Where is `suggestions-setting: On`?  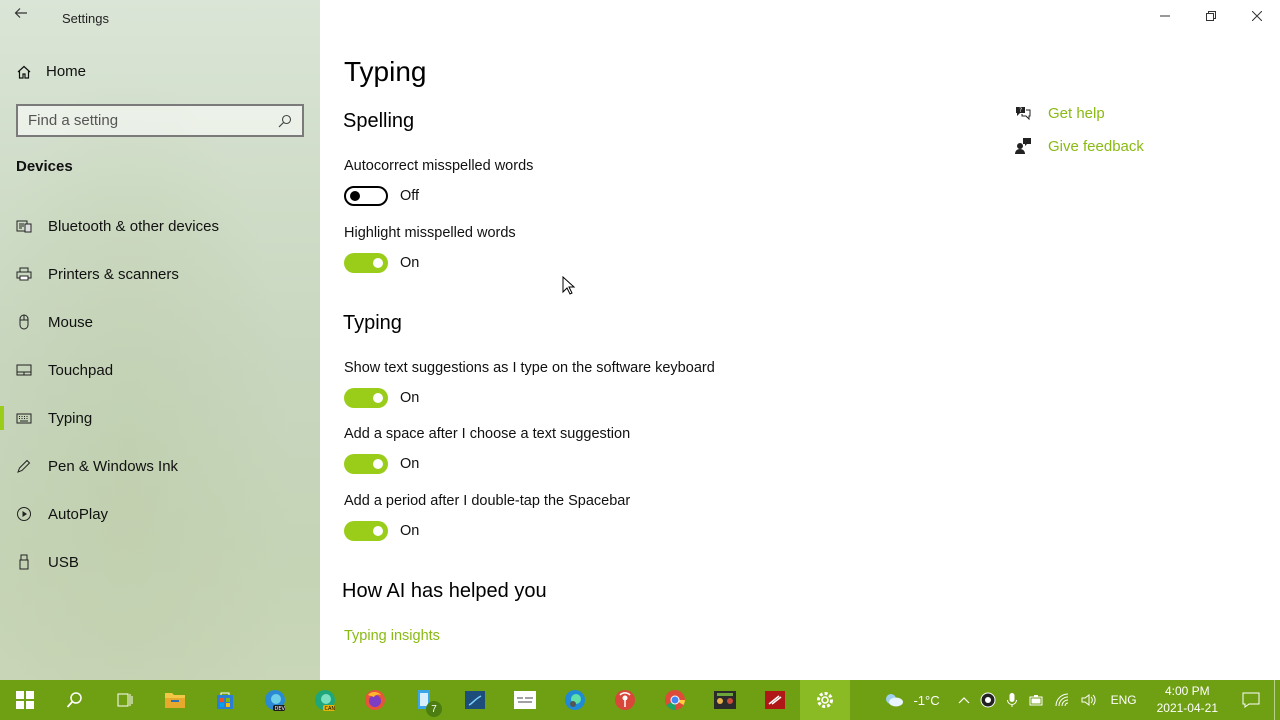
suggestions-setting: On is located at coordinates (381, 398).